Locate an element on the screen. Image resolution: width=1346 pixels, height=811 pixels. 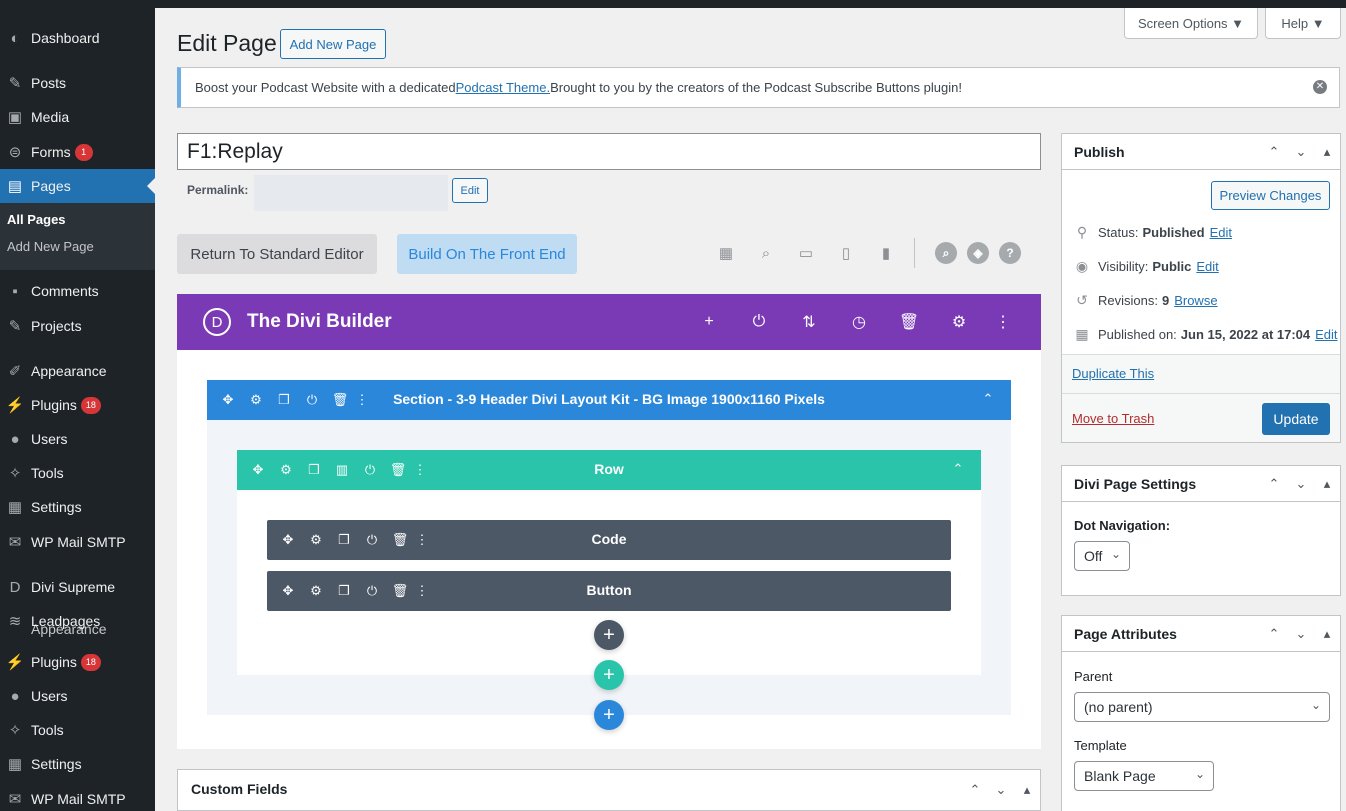
build-front-end-button: Build On The Front End is located at coordinates (487, 254).